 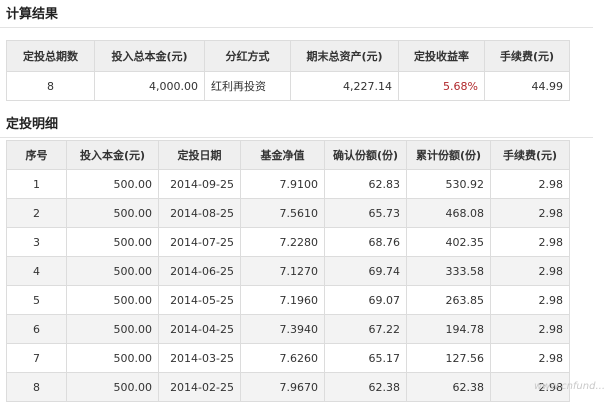 I want to click on header-fees: 手续费(元), so click(x=527, y=56).